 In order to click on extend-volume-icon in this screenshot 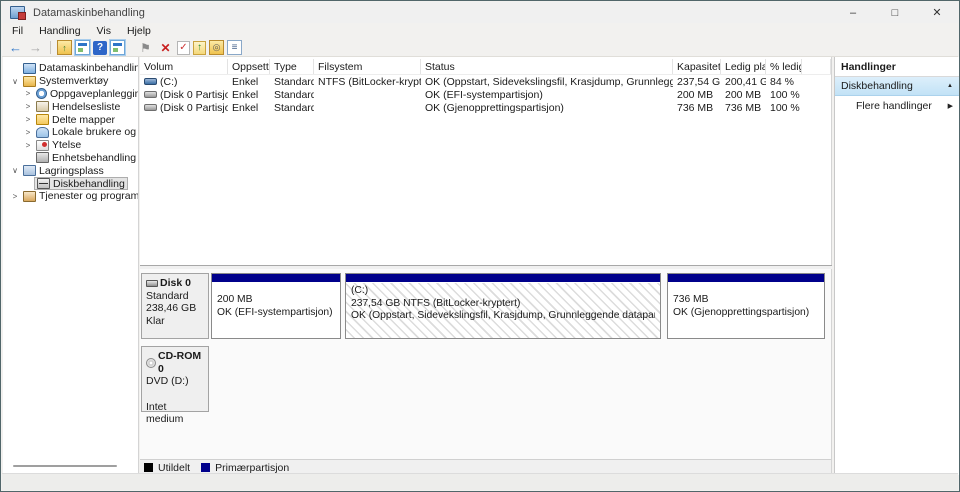, I will do `click(199, 47)`.